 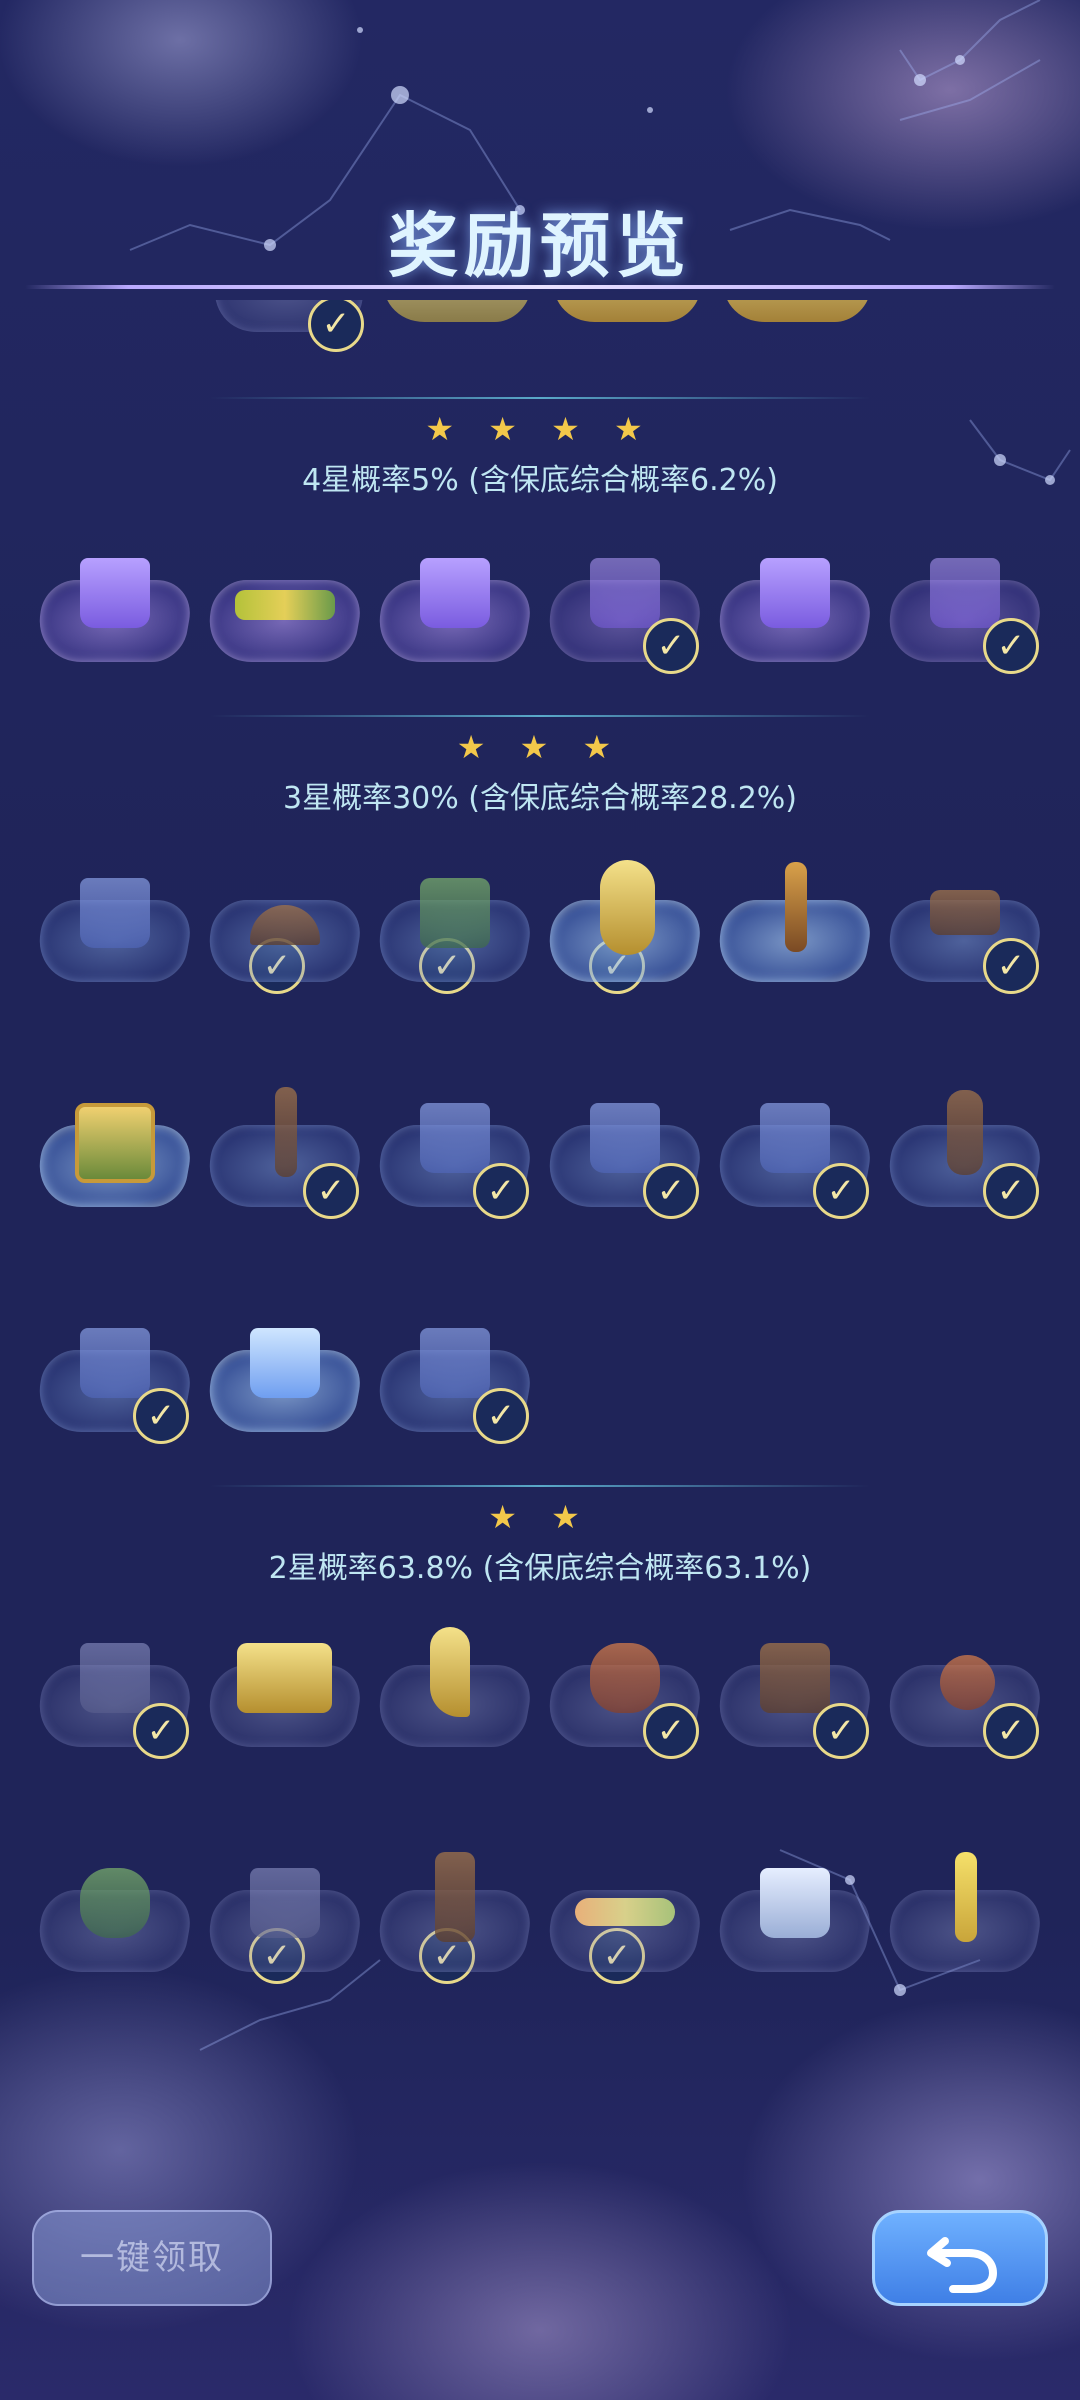 What do you see at coordinates (539, 798) in the screenshot?
I see `tier-probability: 3星概率30% (含保底综合概率28.2%)` at bounding box center [539, 798].